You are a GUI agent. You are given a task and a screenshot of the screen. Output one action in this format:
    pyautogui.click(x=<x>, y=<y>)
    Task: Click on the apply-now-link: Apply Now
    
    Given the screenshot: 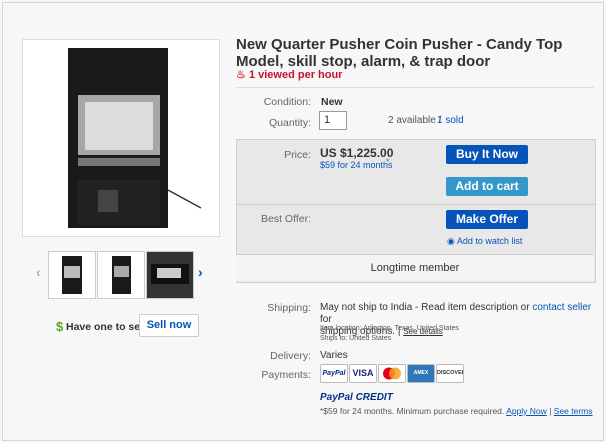 What is the action you would take?
    pyautogui.click(x=526, y=411)
    